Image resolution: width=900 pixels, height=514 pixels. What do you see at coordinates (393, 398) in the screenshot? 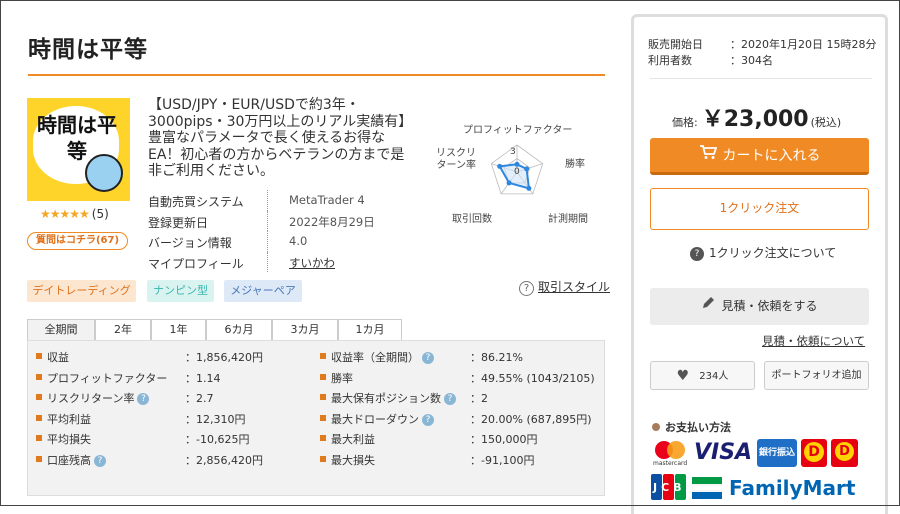
I see `stat-label: 最大保有ポジション数?` at bounding box center [393, 398].